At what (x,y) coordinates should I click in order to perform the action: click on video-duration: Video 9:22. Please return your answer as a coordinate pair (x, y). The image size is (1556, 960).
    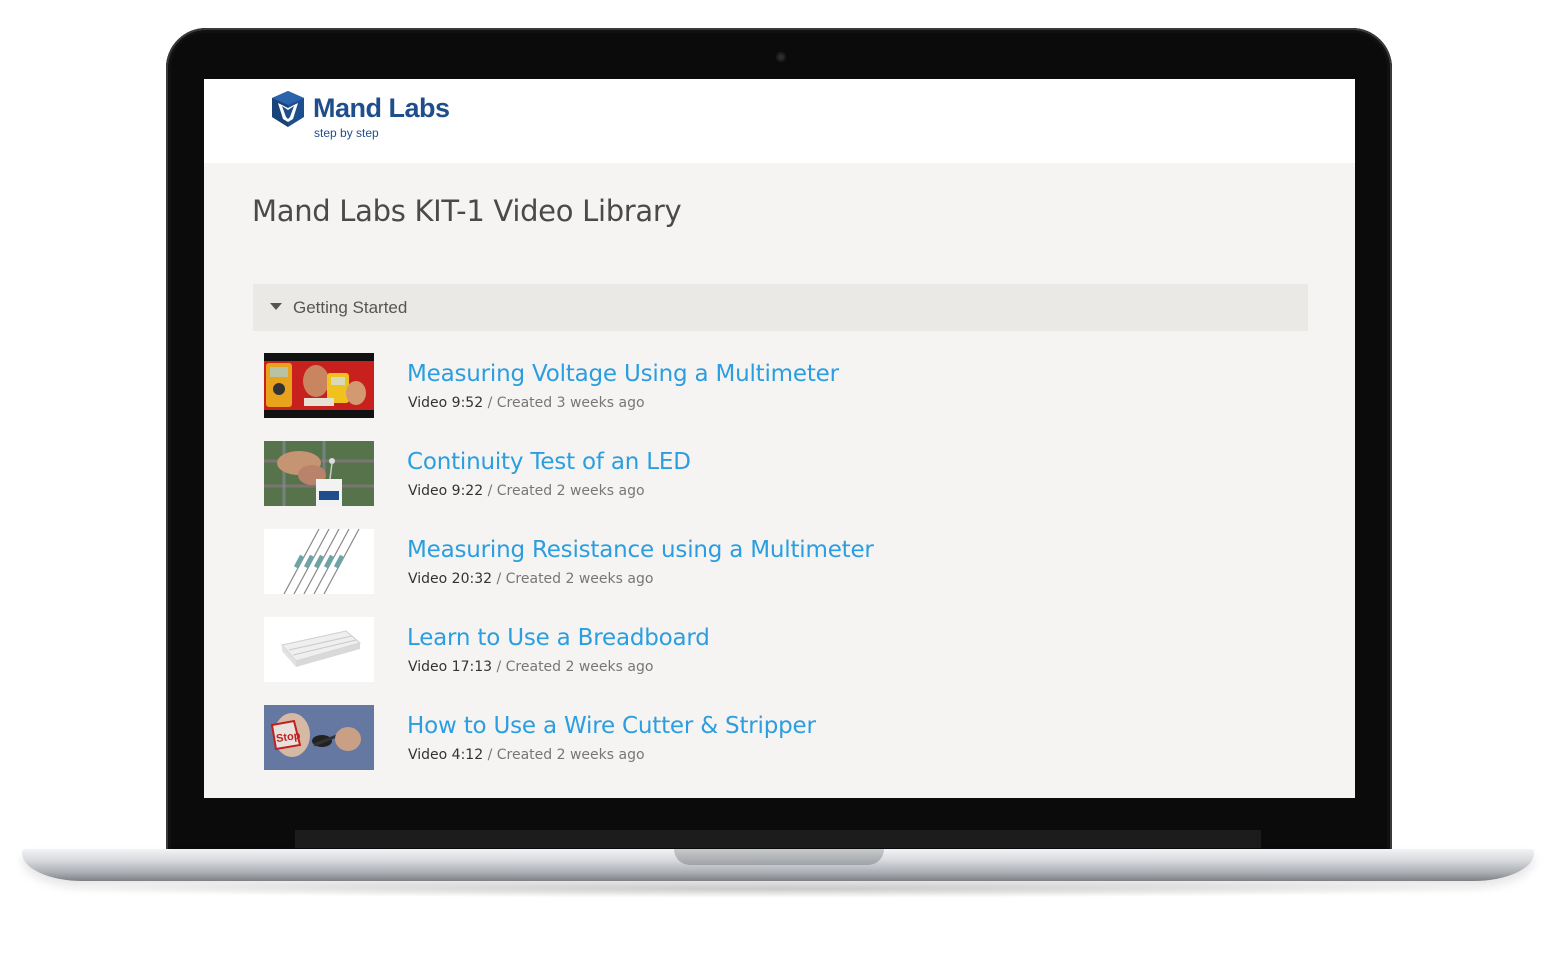
    Looking at the image, I should click on (446, 491).